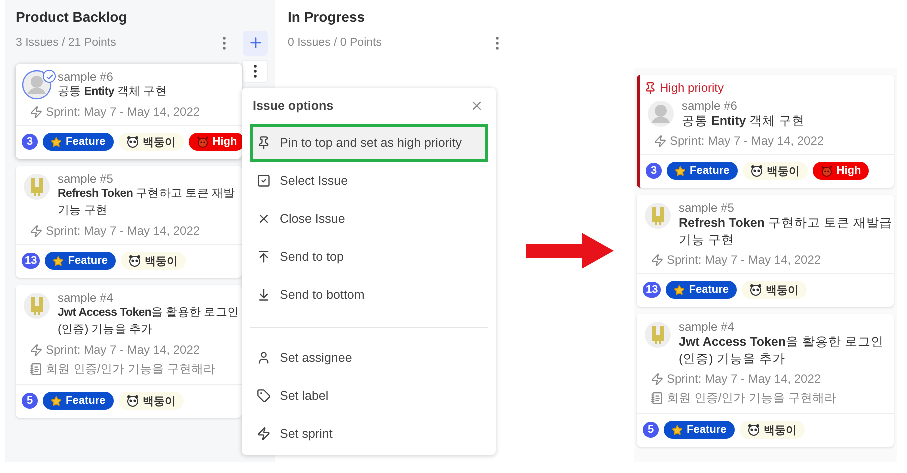 This screenshot has width=907, height=473. Describe the element at coordinates (841, 171) in the screenshot. I see `priority-tag: High` at that location.